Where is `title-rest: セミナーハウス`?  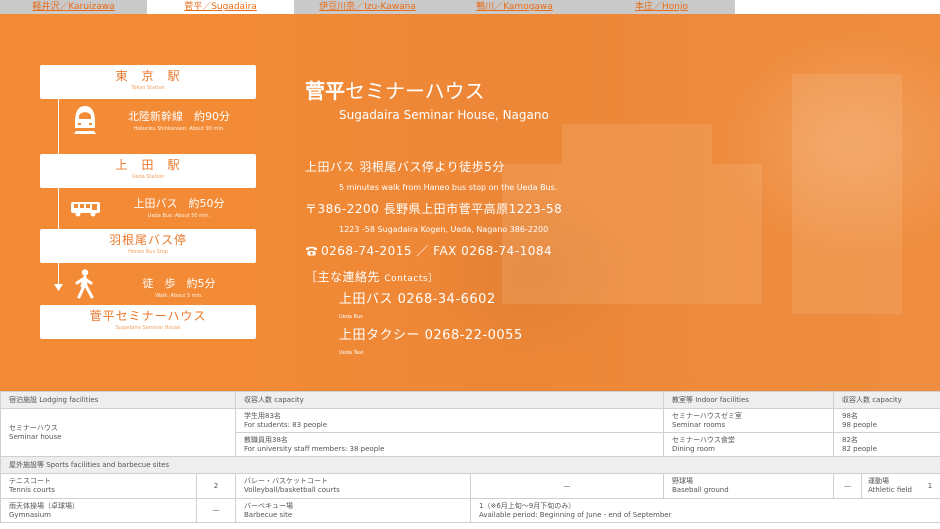
title-rest: セミナーハウス is located at coordinates (415, 91).